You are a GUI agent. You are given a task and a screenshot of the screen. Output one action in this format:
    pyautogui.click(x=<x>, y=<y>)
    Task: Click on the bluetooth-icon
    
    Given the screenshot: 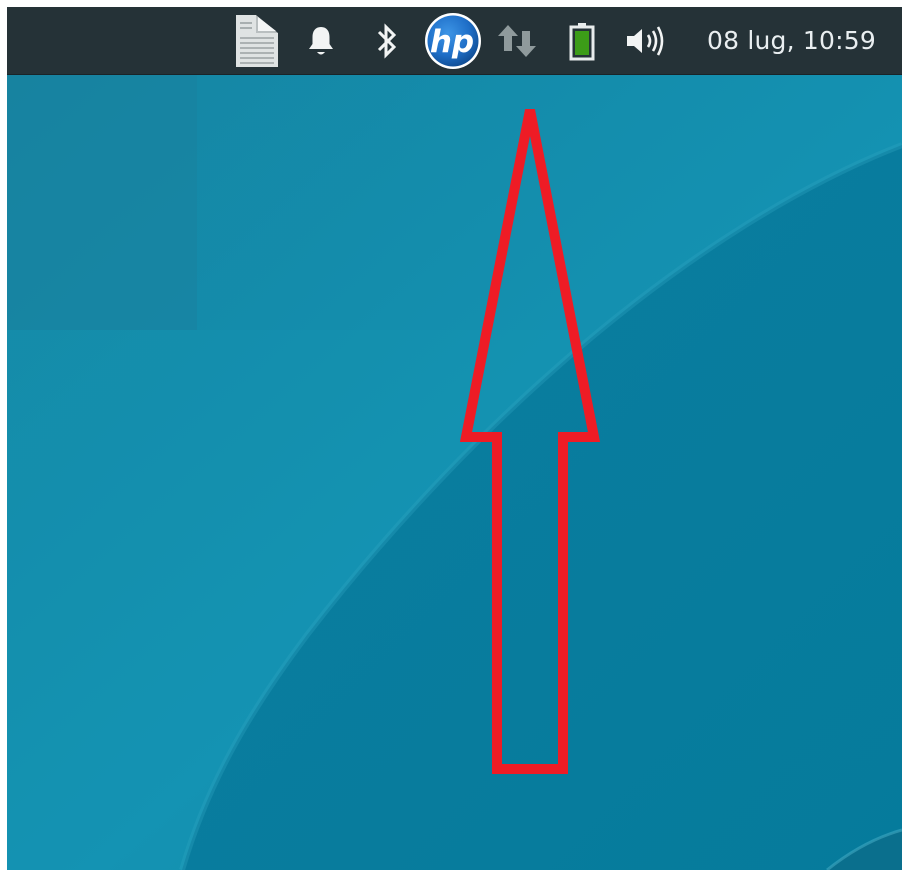 What is the action you would take?
    pyautogui.click(x=387, y=40)
    